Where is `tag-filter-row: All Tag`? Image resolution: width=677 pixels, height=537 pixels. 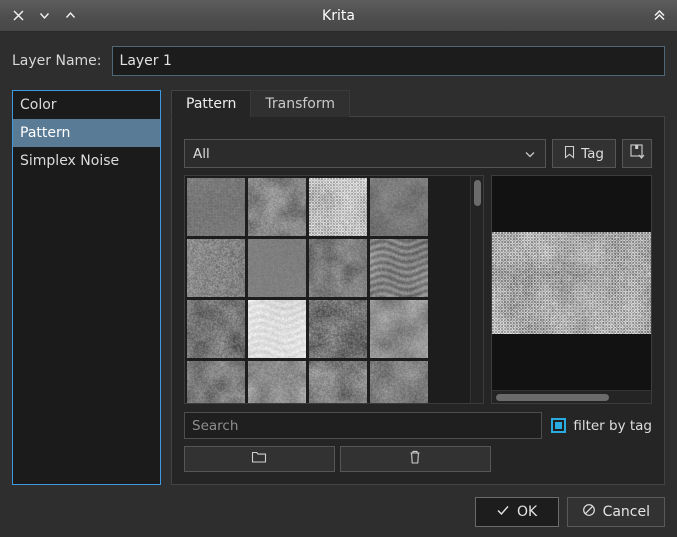
tag-filter-row: All Tag is located at coordinates (418, 153).